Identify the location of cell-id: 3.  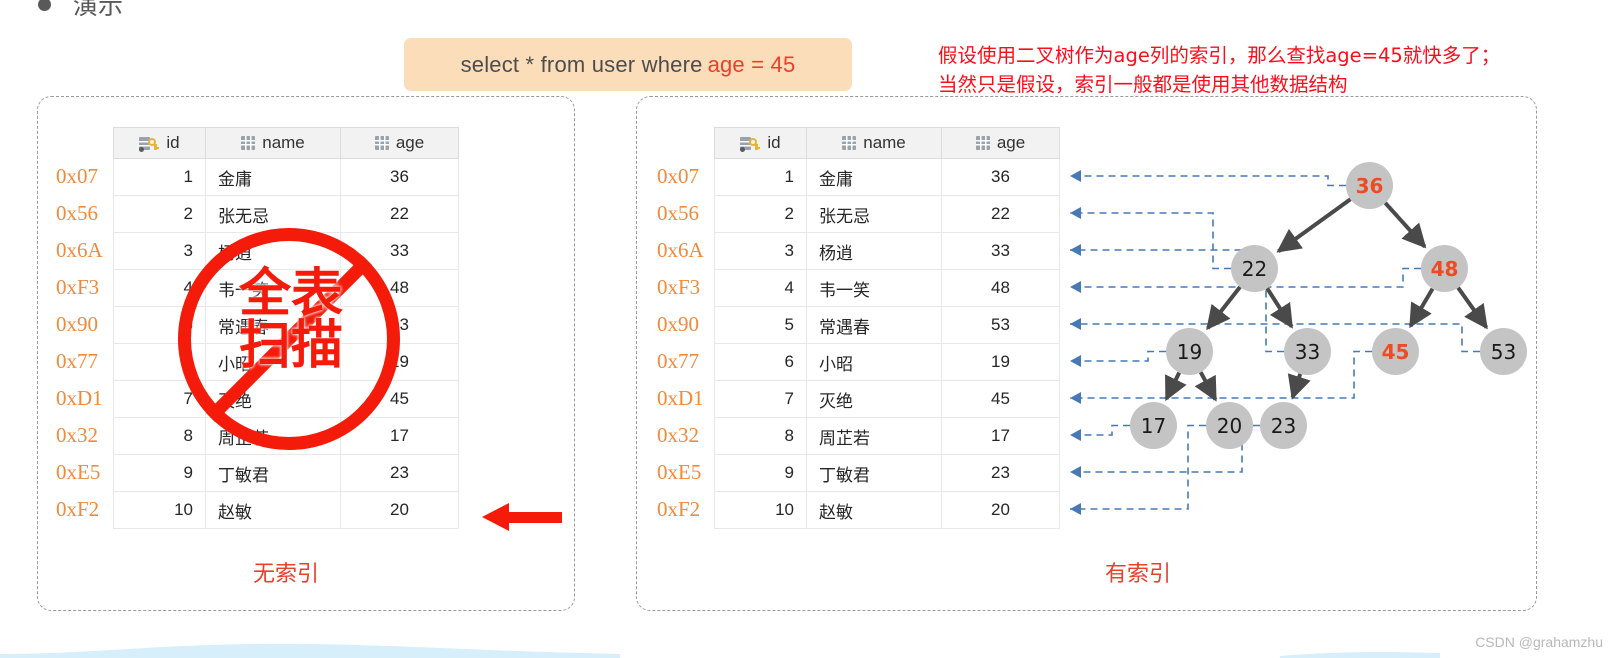
(159, 251).